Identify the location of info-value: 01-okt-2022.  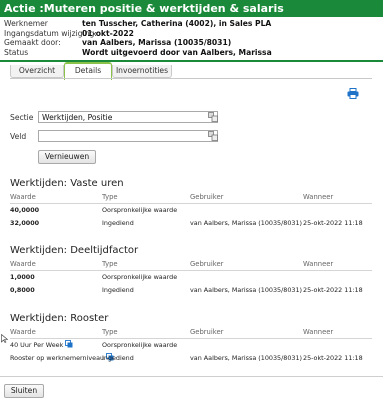
(108, 33).